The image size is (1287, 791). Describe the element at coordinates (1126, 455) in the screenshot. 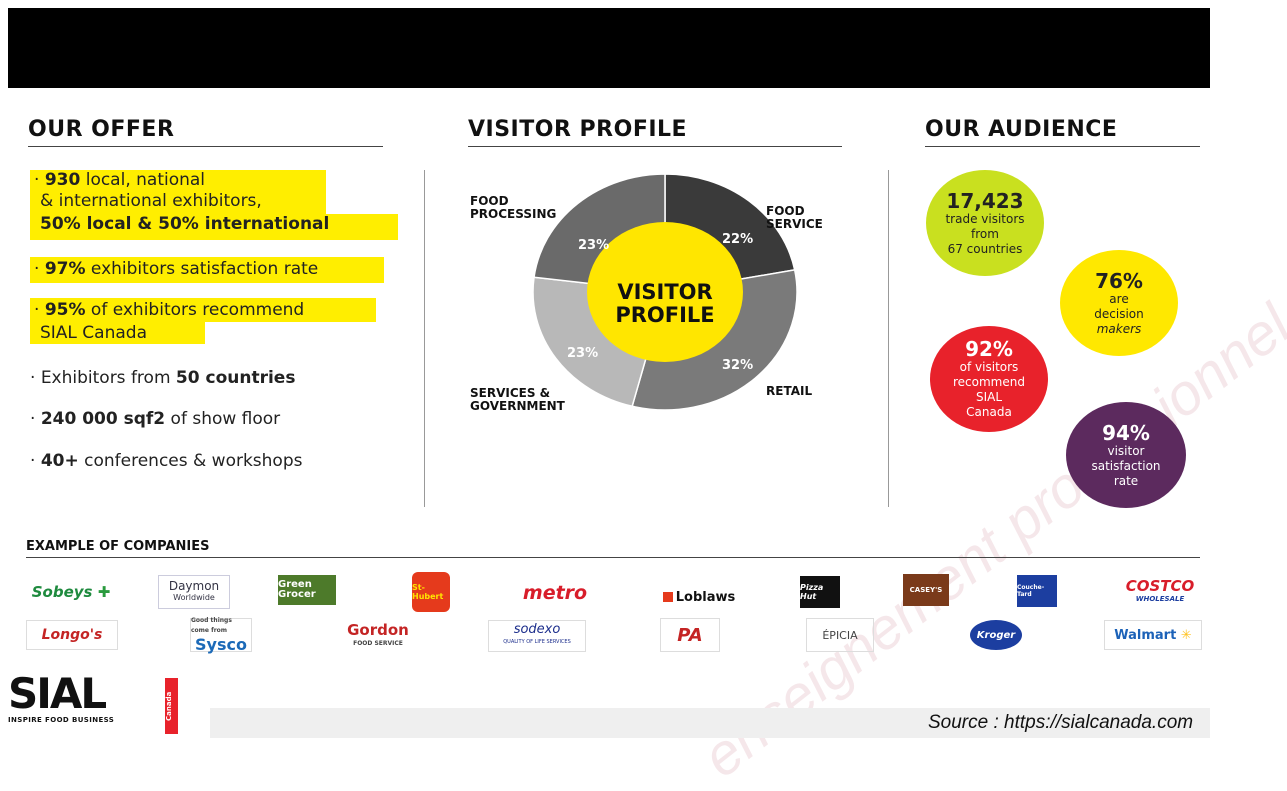

I see `audience-circle-satisfaction: 94% visitor satisfaction rate` at that location.